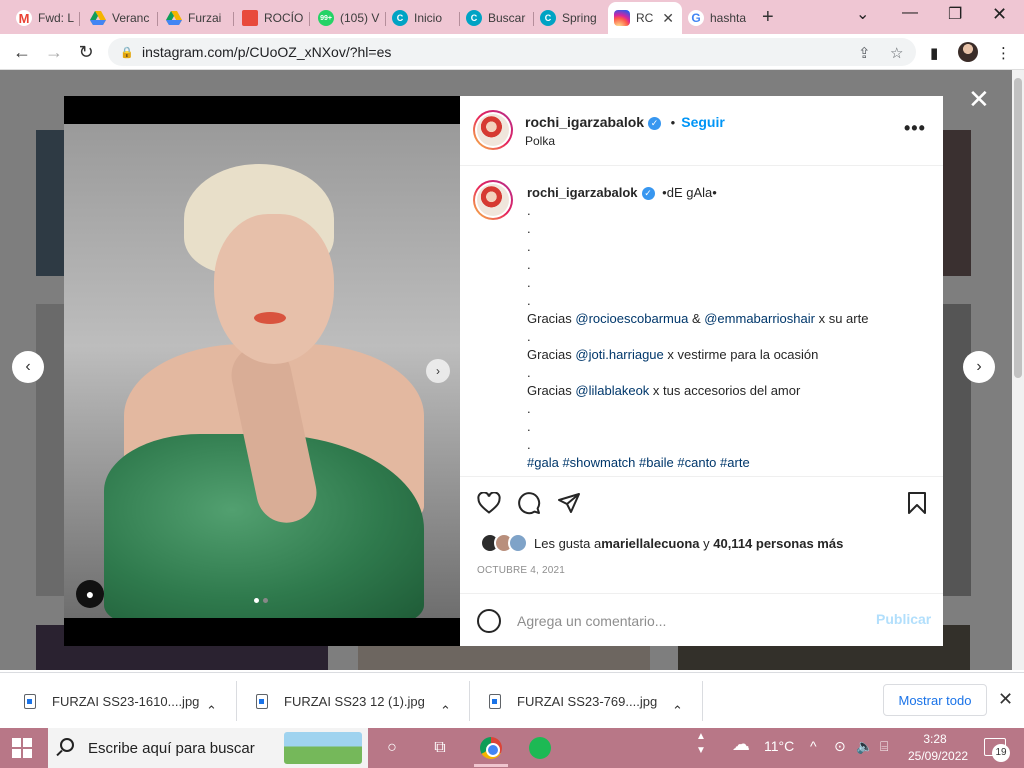  I want to click on tab-canva-buscar: C Buscar, so click(497, 18).